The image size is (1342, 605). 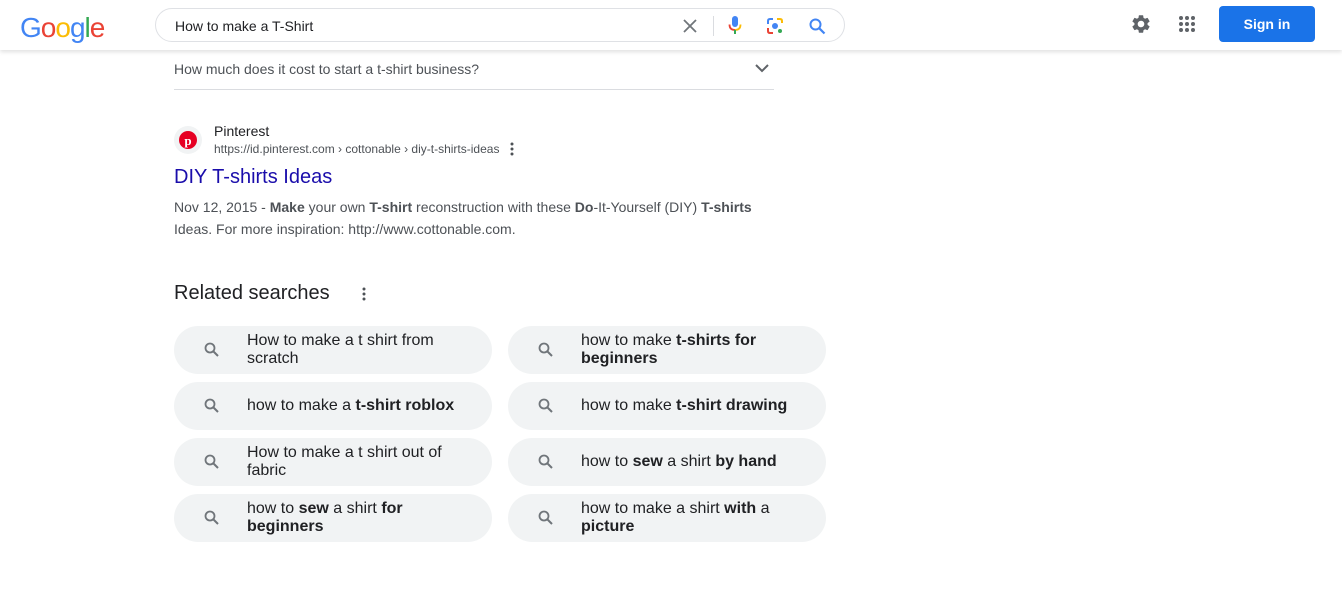 I want to click on related-search-label: How to make a t shirt out of fabric, so click(x=357, y=462).